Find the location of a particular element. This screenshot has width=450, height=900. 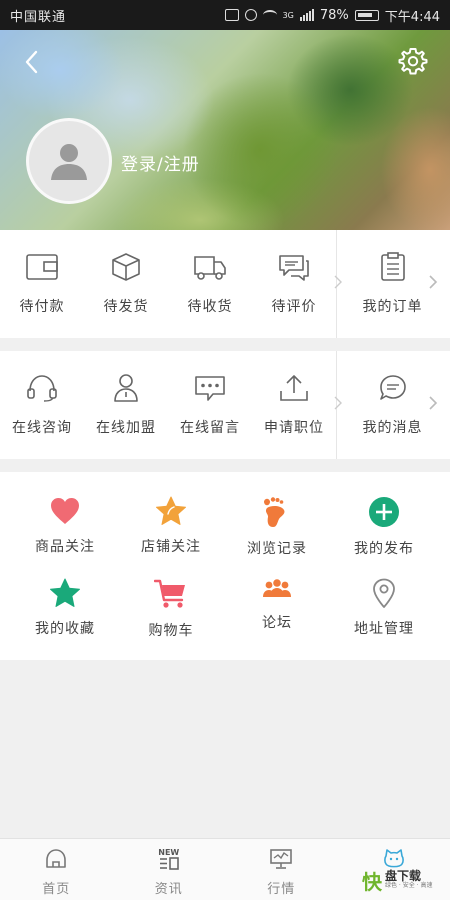

feature-item-label: 浏览记录 is located at coordinates (277, 549).